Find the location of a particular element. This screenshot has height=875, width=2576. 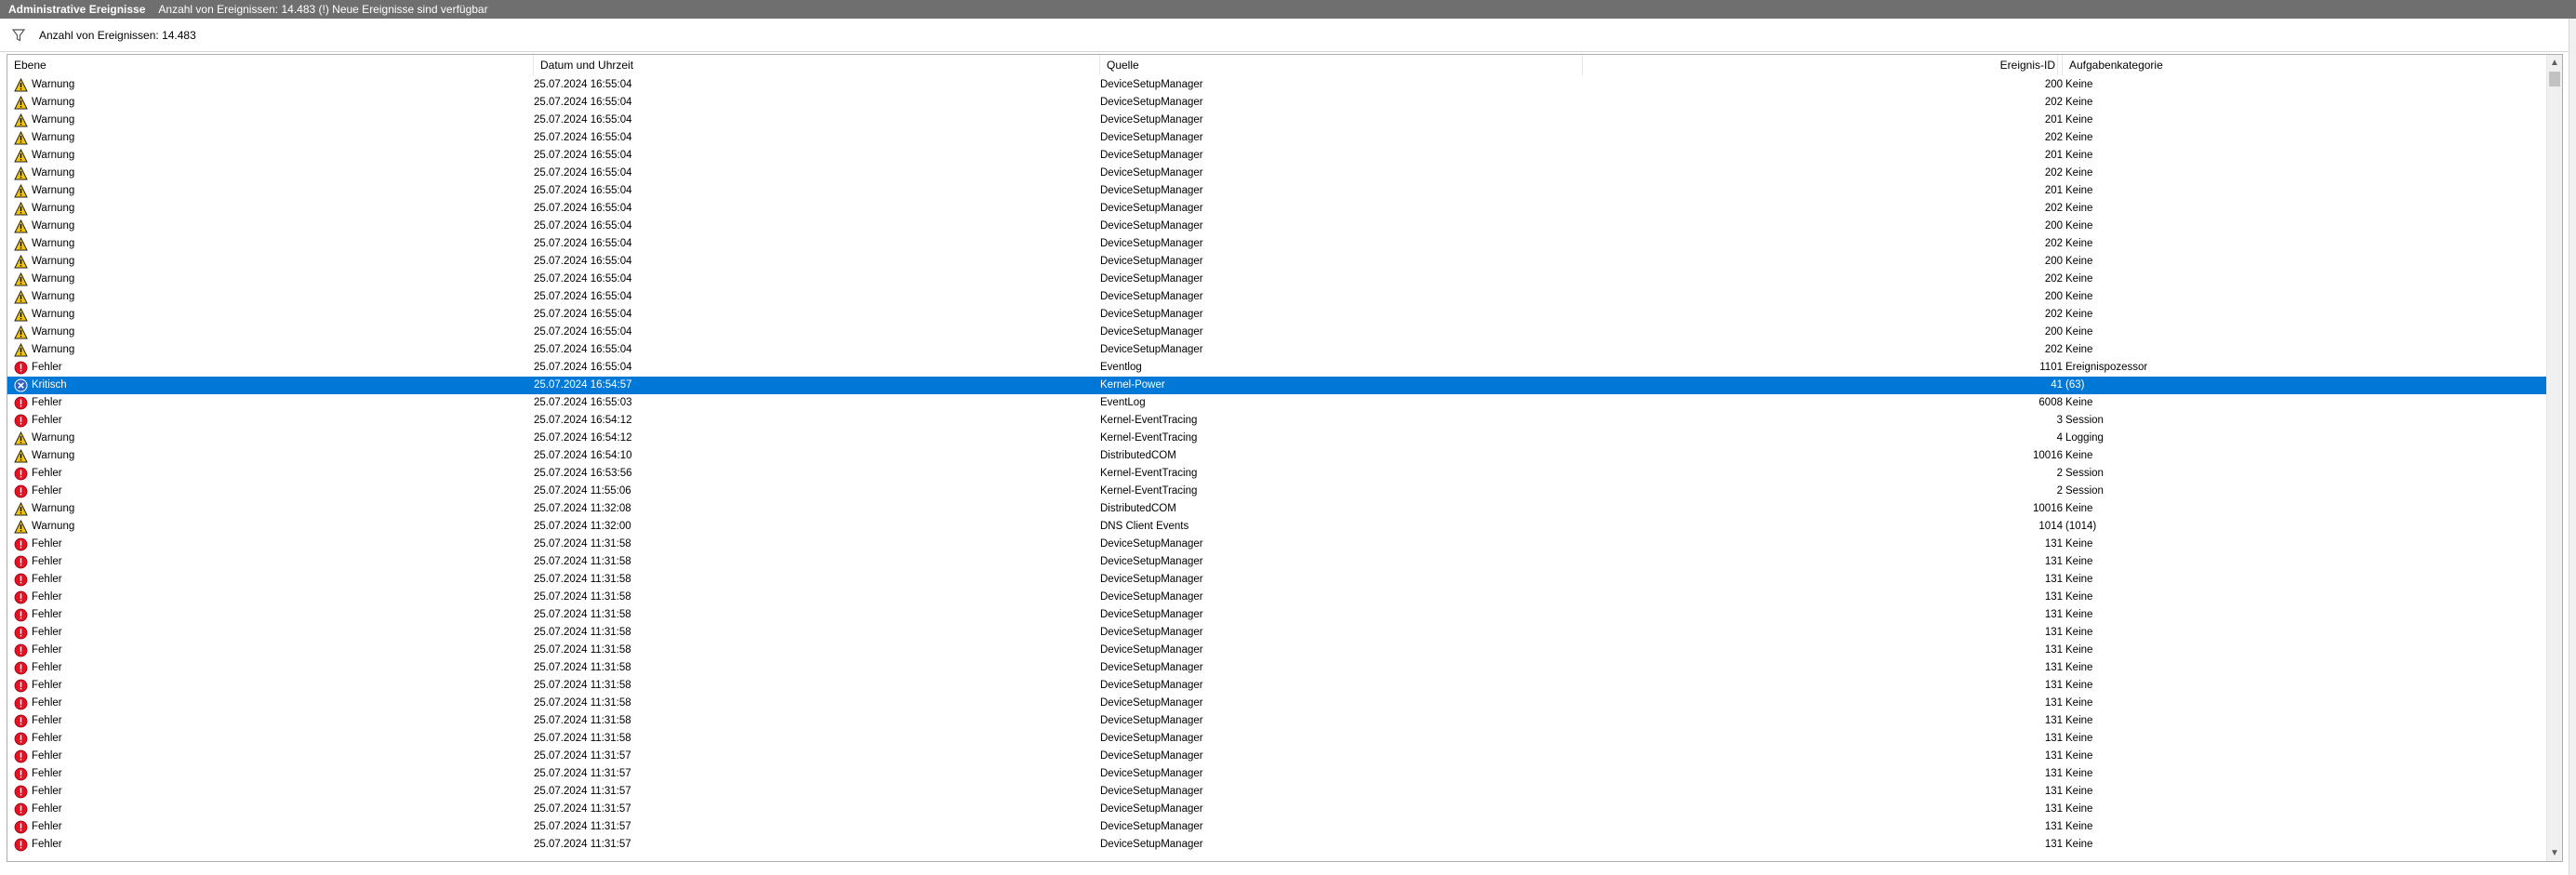

column-header-date: Datum und Uhrzeit is located at coordinates (817, 65).